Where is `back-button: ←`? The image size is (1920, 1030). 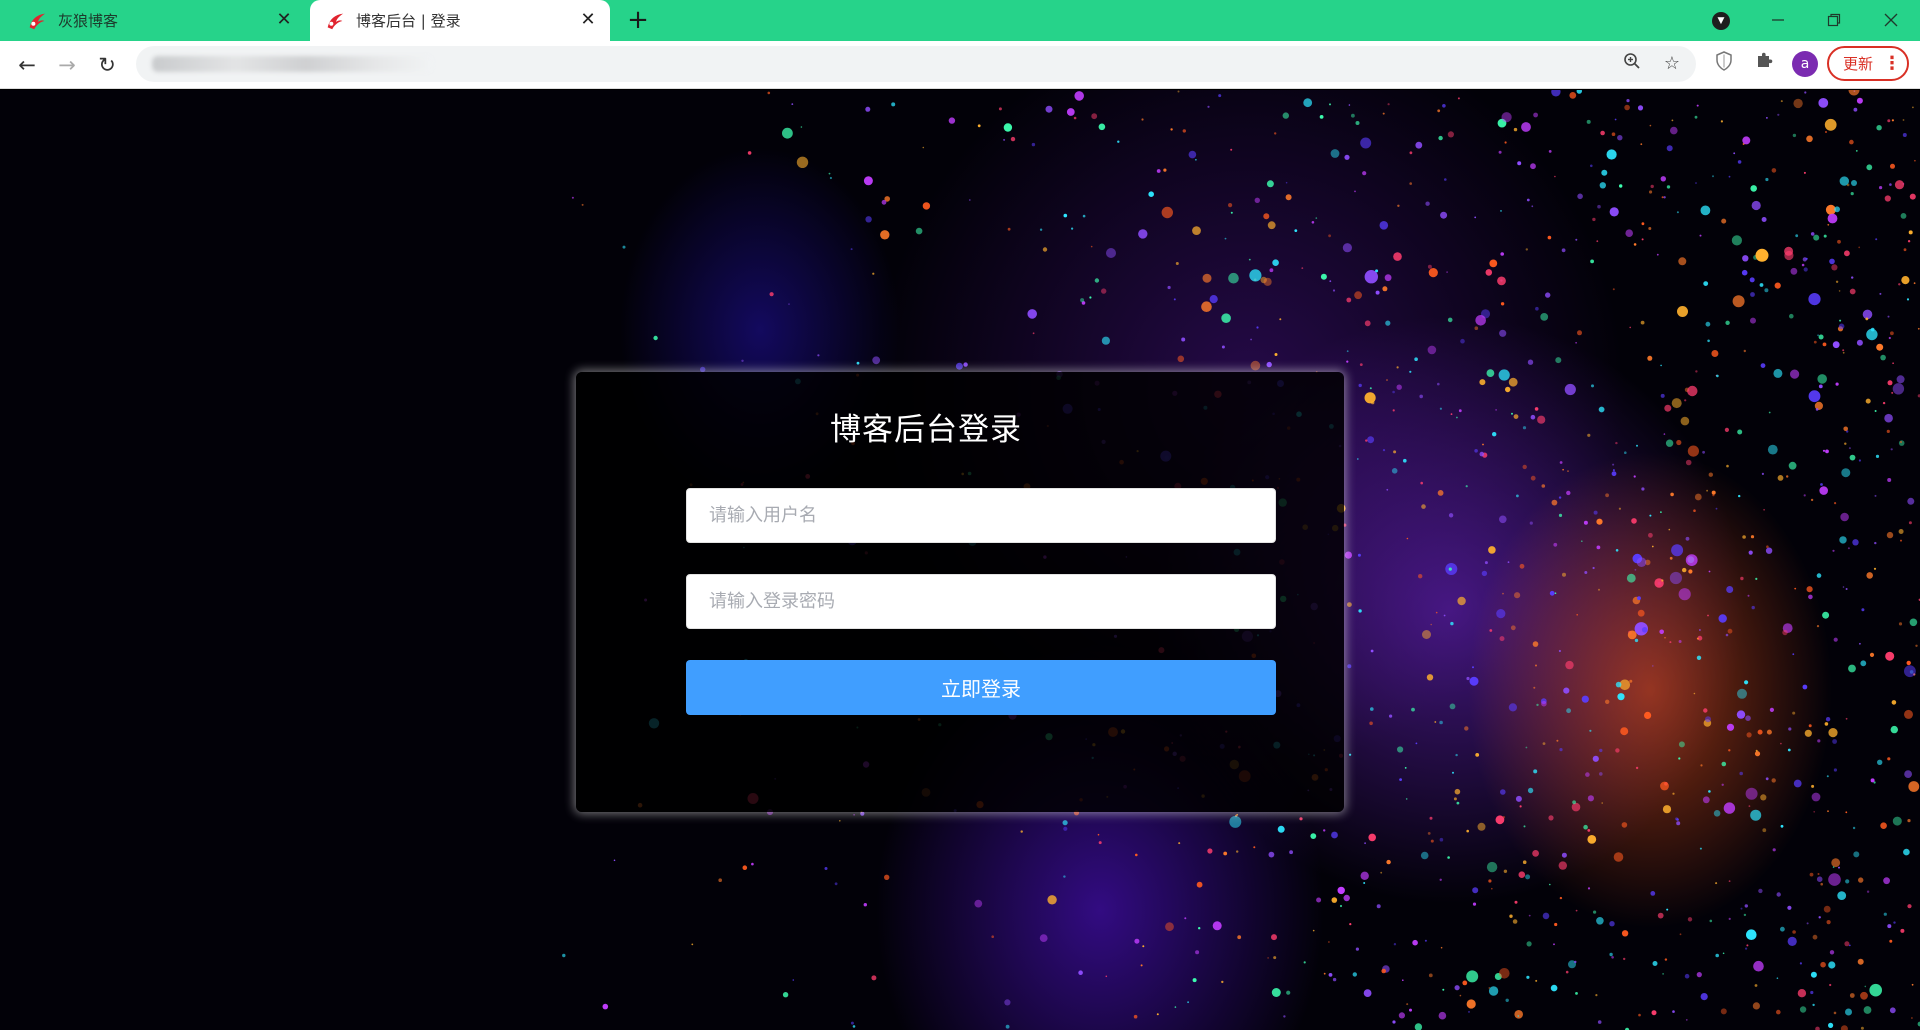
back-button: ← is located at coordinates (27, 65).